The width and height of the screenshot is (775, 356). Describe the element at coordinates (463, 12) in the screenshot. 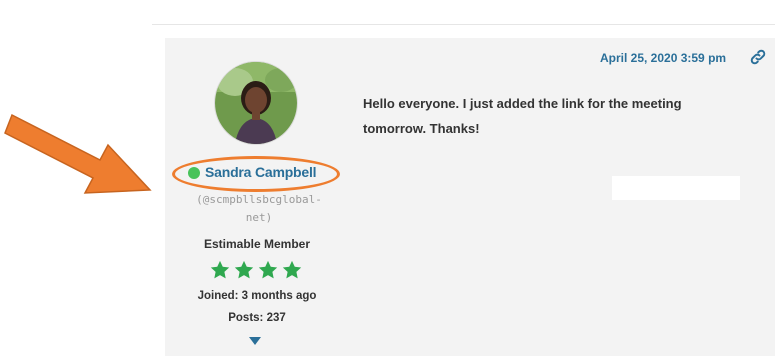

I see `top-divider-bar` at that location.